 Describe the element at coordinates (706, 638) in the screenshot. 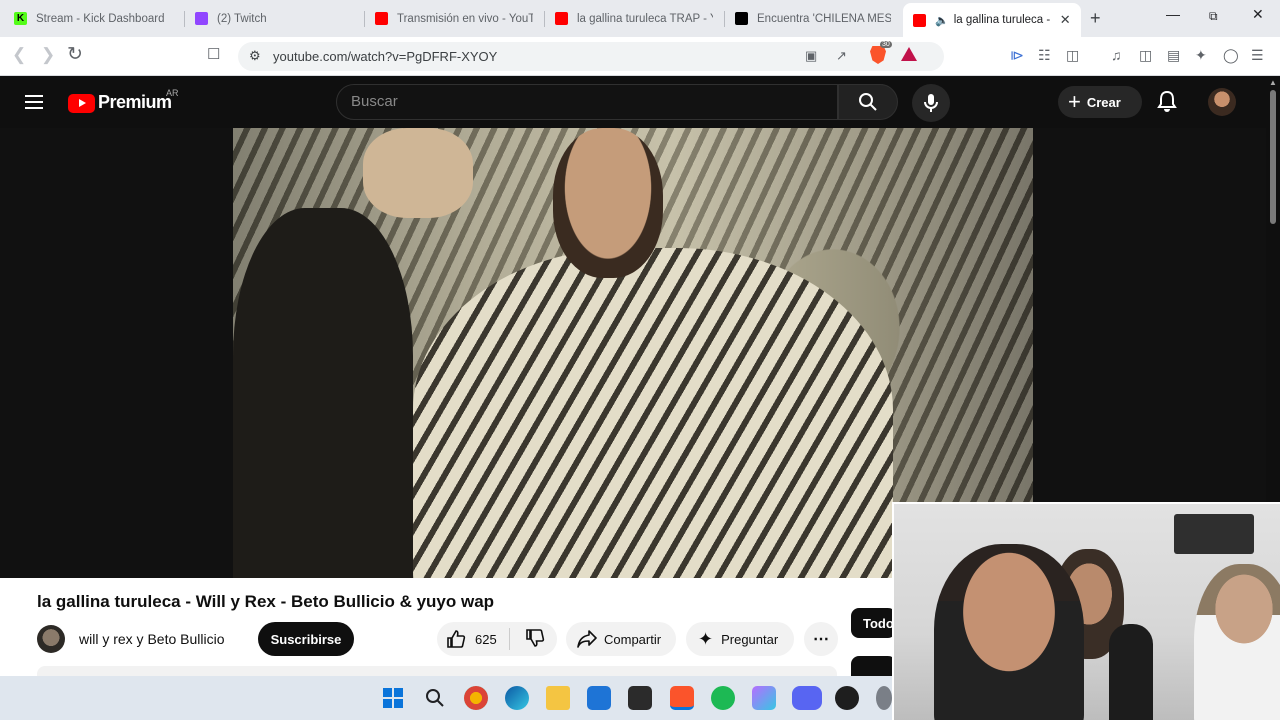

I see `sparkle-icon: ✦` at that location.